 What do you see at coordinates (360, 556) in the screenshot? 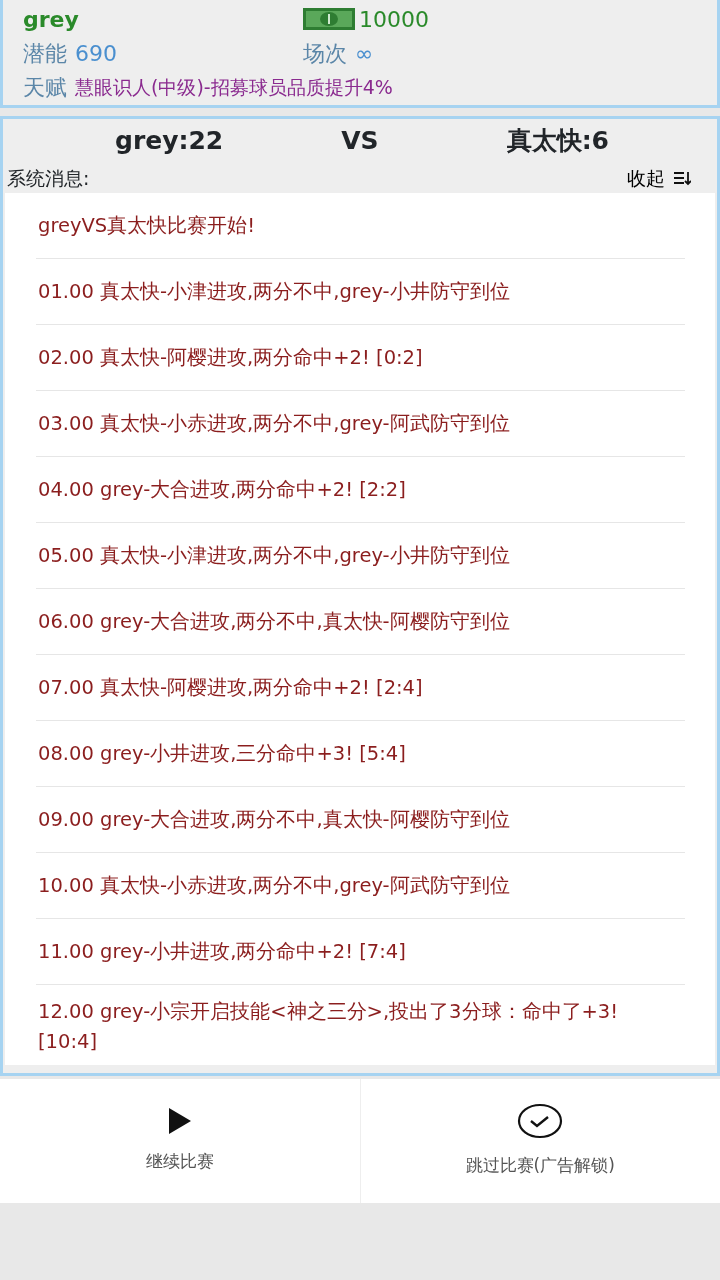
I see `message-line: 05.00 真太快-小津进攻,两分不中,grey-小井防守到位` at bounding box center [360, 556].